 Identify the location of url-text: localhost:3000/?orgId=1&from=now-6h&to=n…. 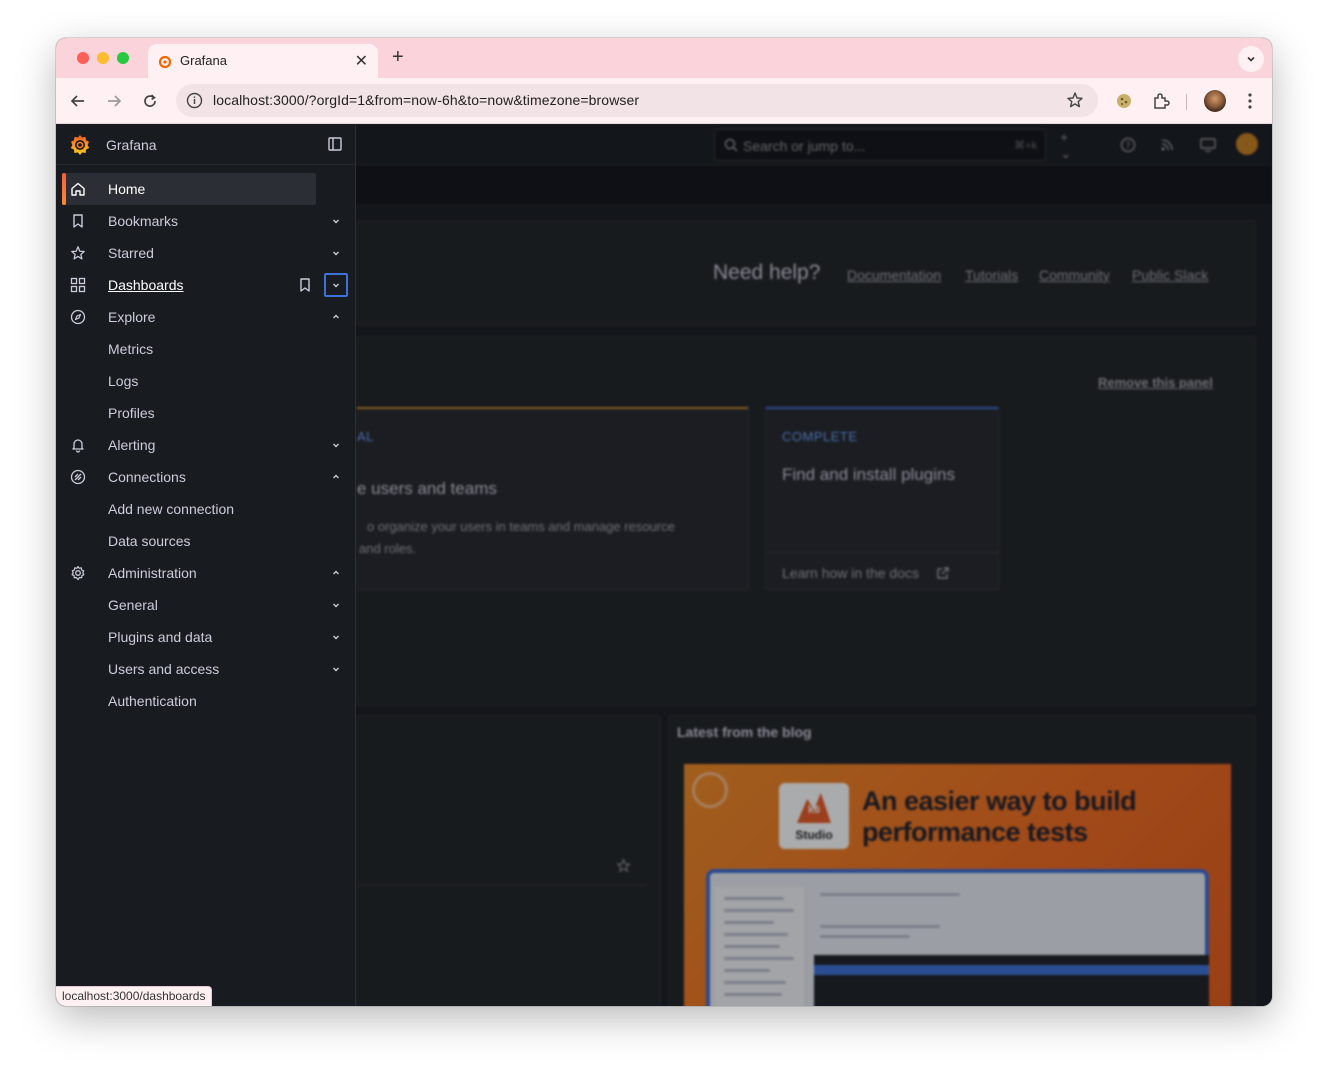
(426, 100).